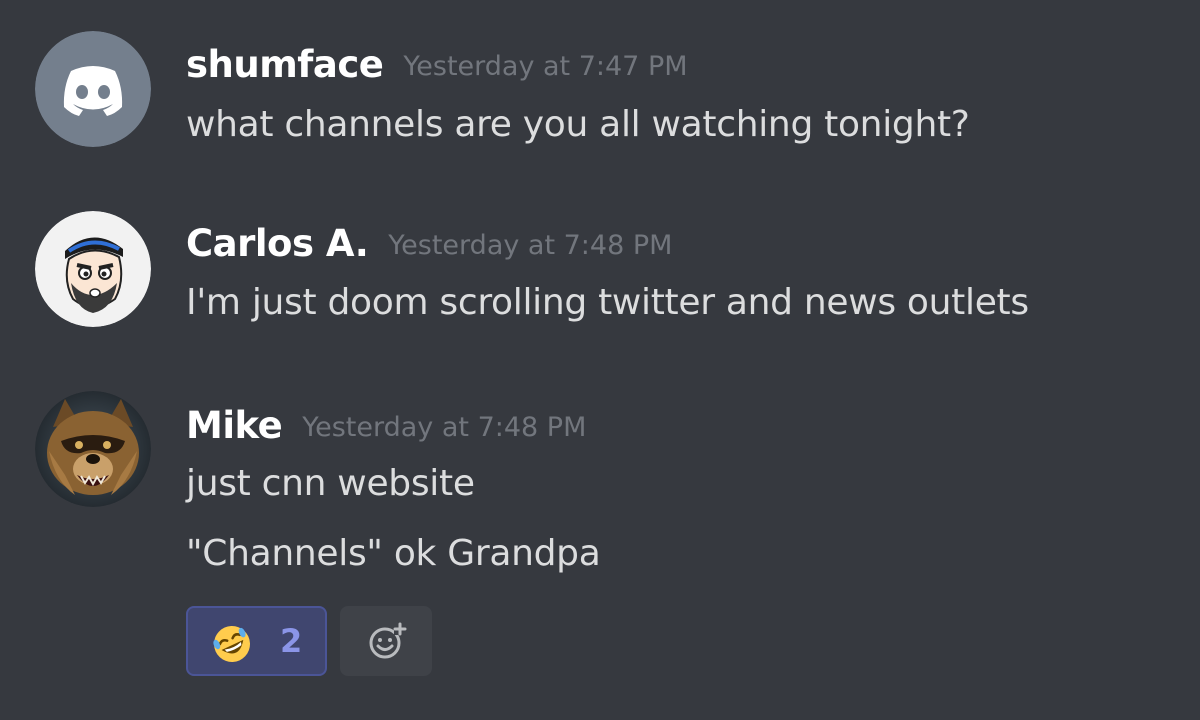  I want to click on cartoon-man-avatar, so click(93, 269).